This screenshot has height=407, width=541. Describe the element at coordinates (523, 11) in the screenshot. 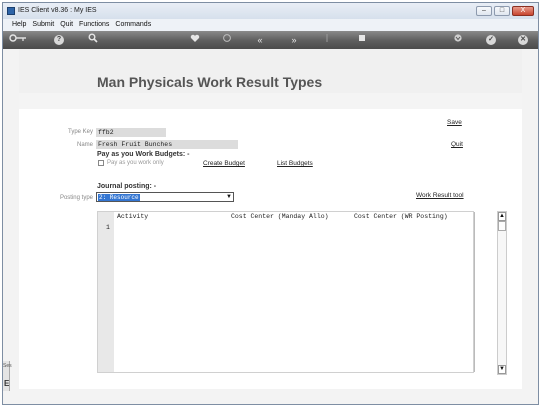

I see `close-window-button: X` at that location.